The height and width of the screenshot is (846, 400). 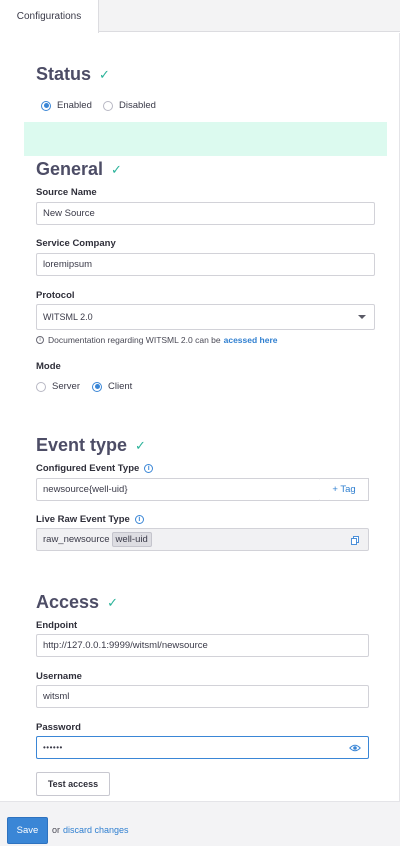 What do you see at coordinates (205, 213) in the screenshot?
I see `source-name-input: New Source` at bounding box center [205, 213].